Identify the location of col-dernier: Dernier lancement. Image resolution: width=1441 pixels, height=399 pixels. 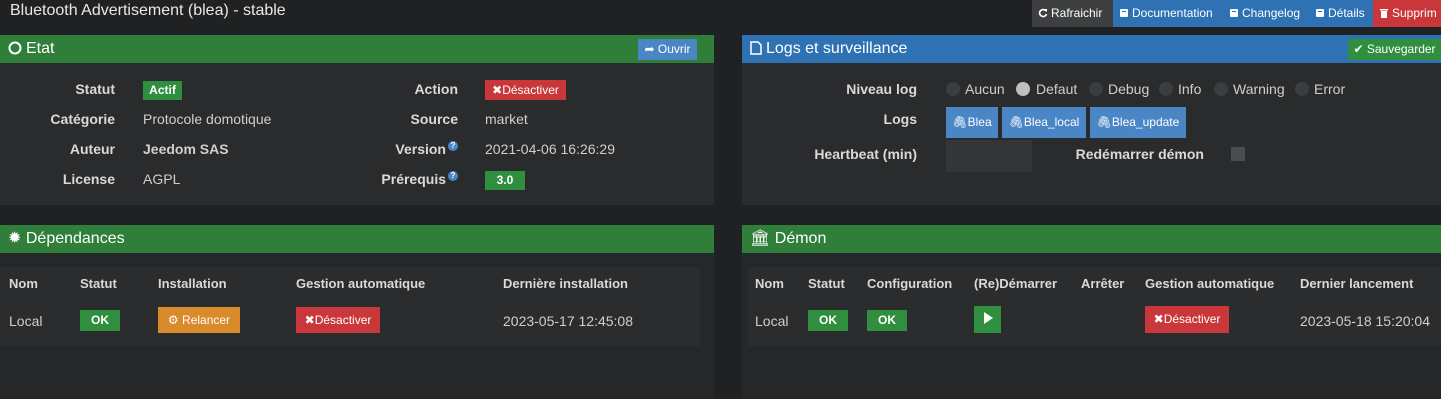
(1357, 283).